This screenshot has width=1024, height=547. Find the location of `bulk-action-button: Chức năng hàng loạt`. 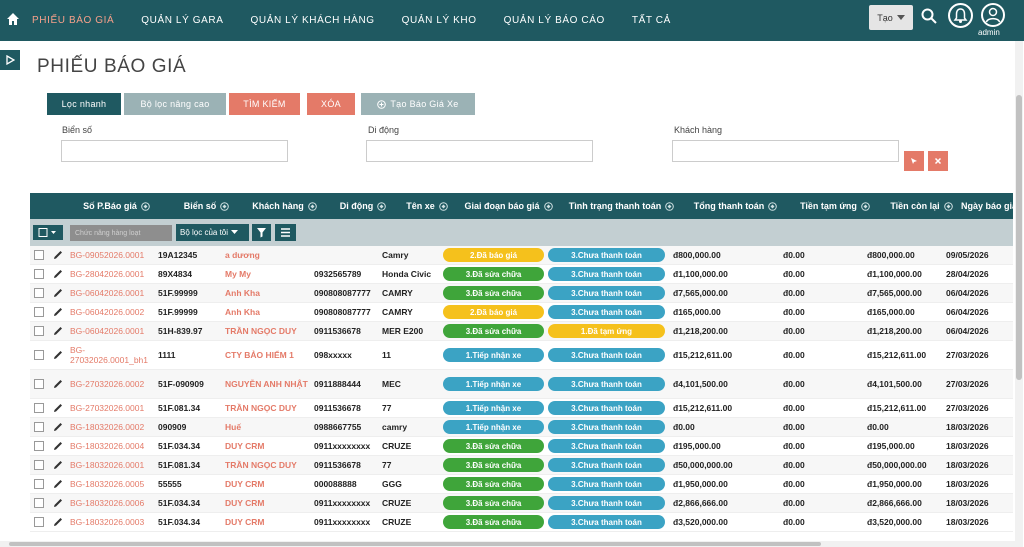

bulk-action-button: Chức năng hàng loạt is located at coordinates (121, 233).